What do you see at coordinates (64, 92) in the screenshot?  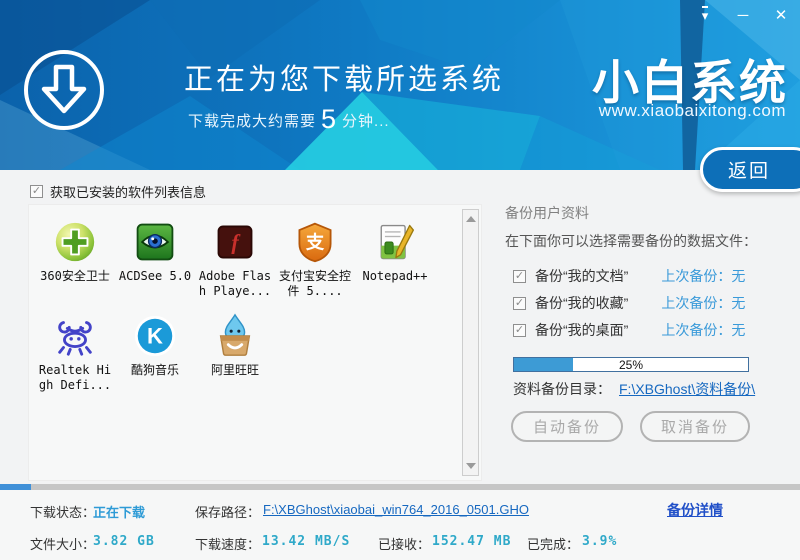 I see `download-circle-icon` at bounding box center [64, 92].